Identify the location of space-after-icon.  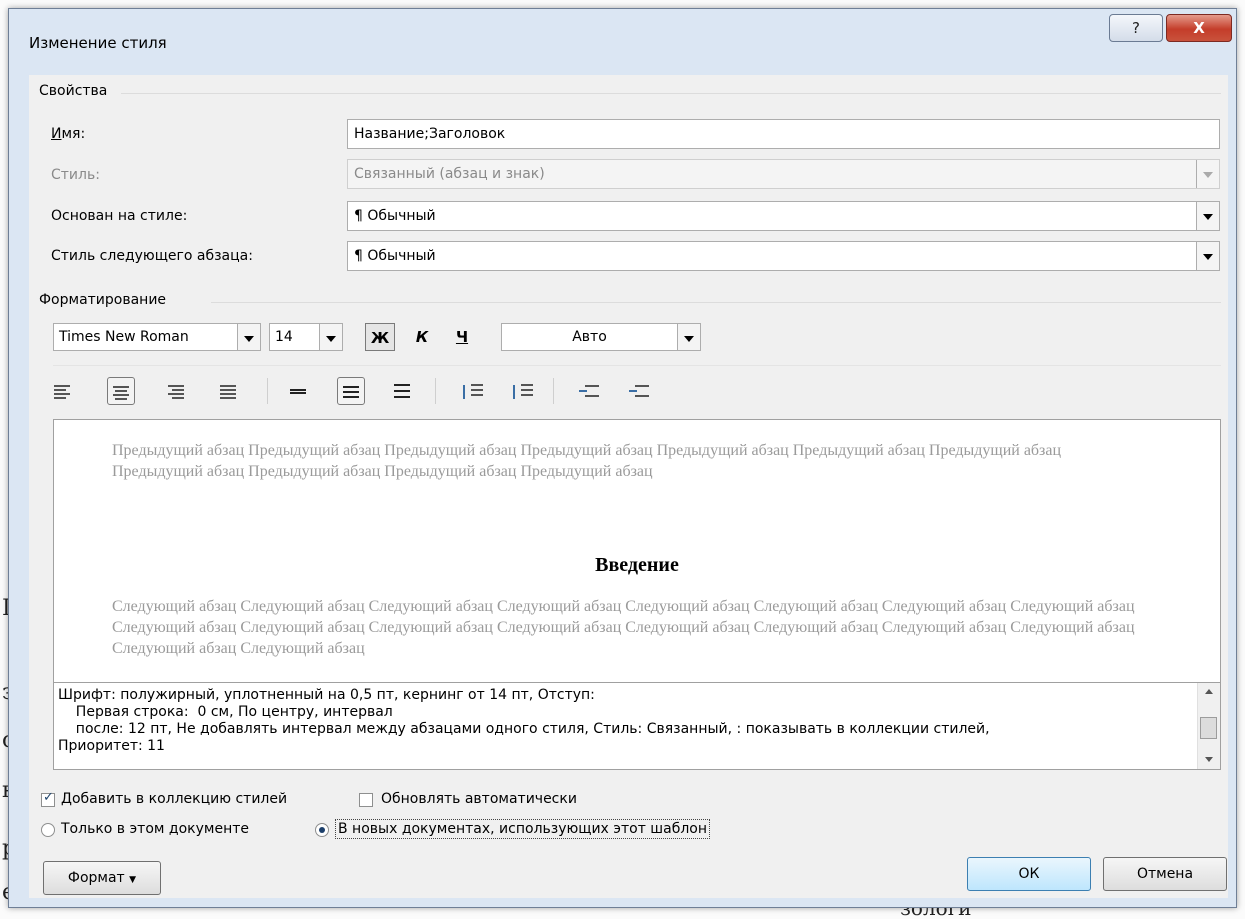
(523, 391).